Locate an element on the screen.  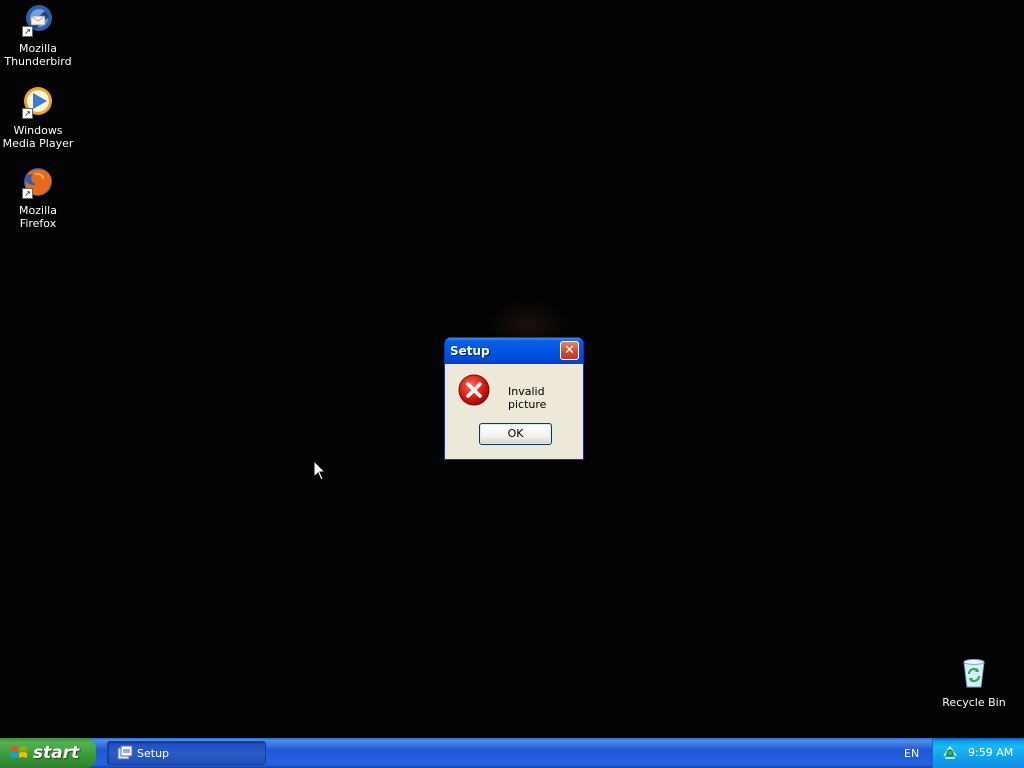
start-button: start is located at coordinates (48, 753).